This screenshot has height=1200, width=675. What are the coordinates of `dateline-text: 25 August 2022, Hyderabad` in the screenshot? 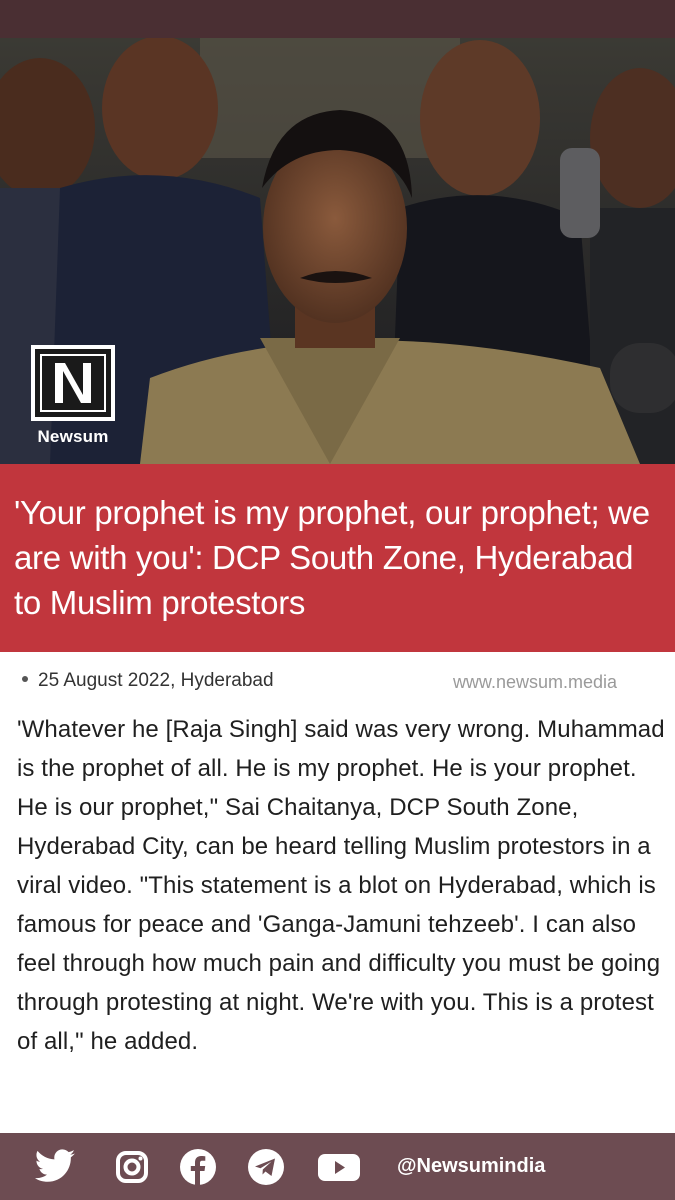 It's located at (156, 680).